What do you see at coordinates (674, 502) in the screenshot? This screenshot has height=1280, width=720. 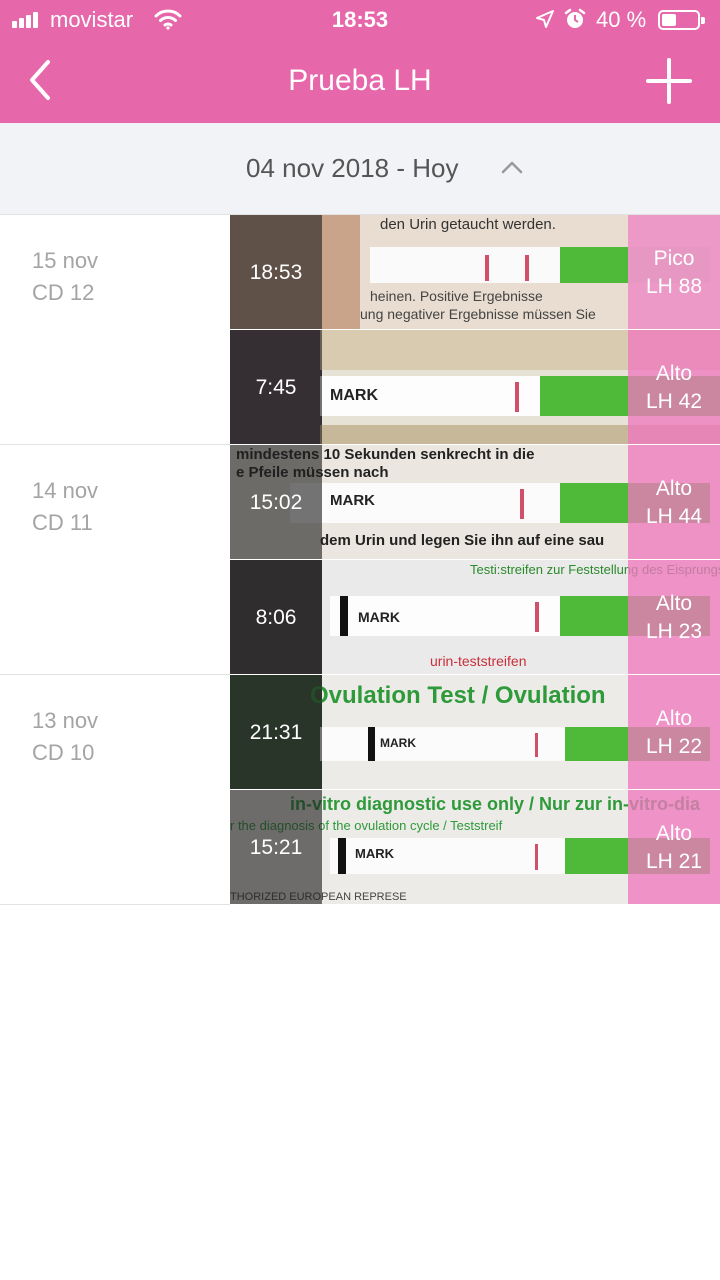 I see `lh-level-badge: Alto LH 44` at bounding box center [674, 502].